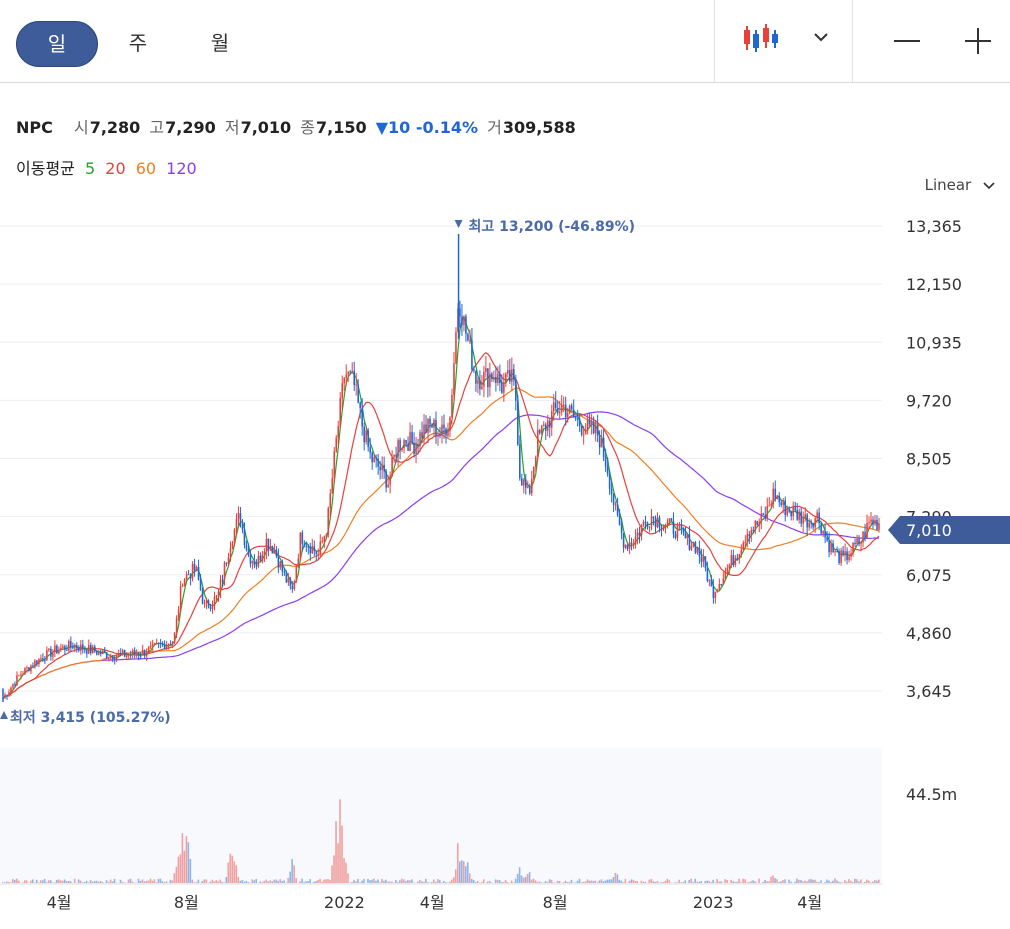 The width and height of the screenshot is (1010, 929). Describe the element at coordinates (978, 41) in the screenshot. I see `zoom-in-icon` at that location.